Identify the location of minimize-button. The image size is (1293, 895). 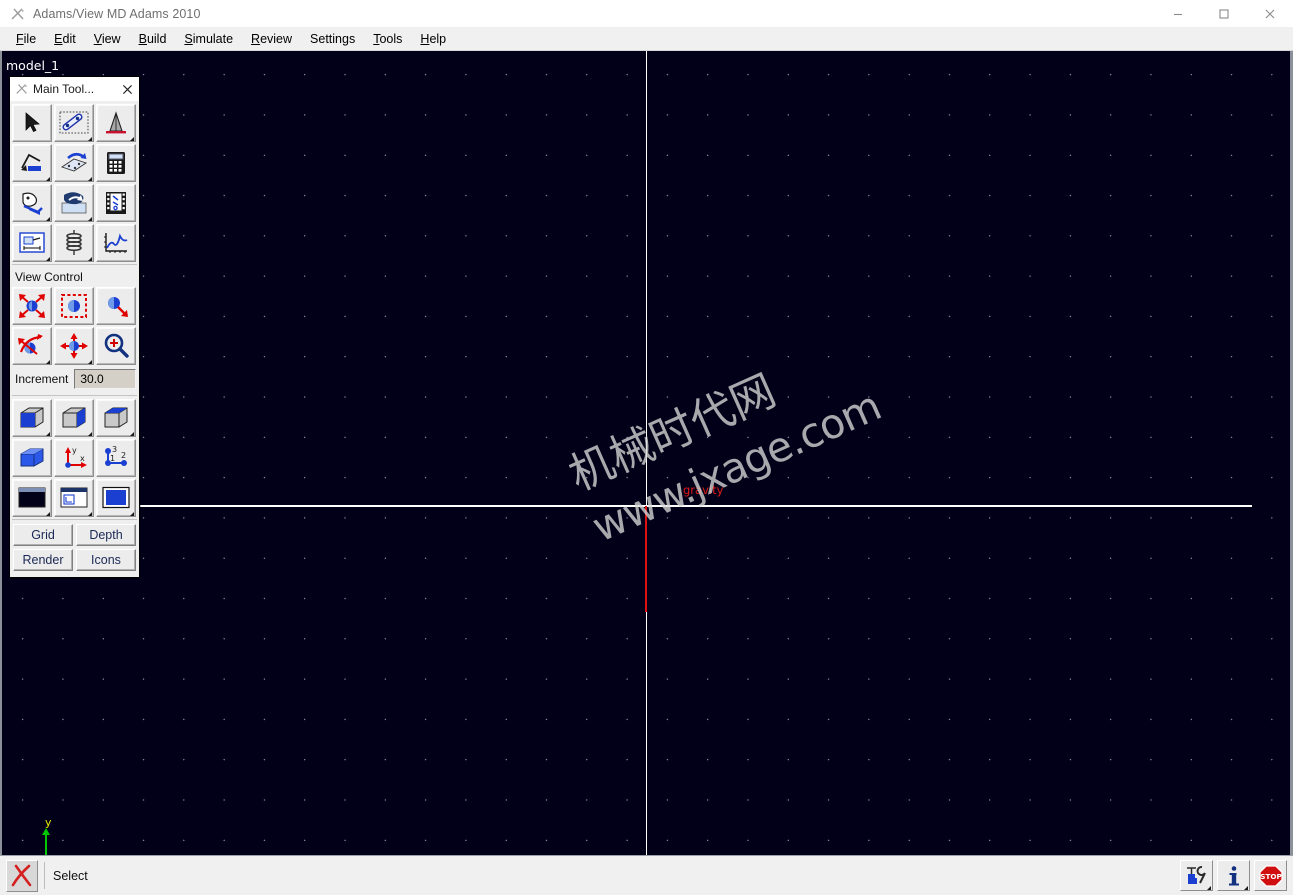
(1178, 13).